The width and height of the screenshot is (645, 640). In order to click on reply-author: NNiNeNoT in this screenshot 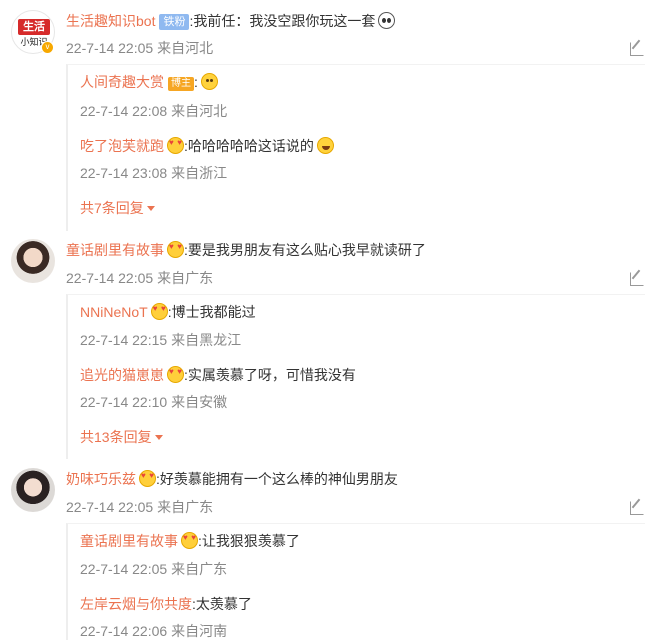, I will do `click(114, 312)`.